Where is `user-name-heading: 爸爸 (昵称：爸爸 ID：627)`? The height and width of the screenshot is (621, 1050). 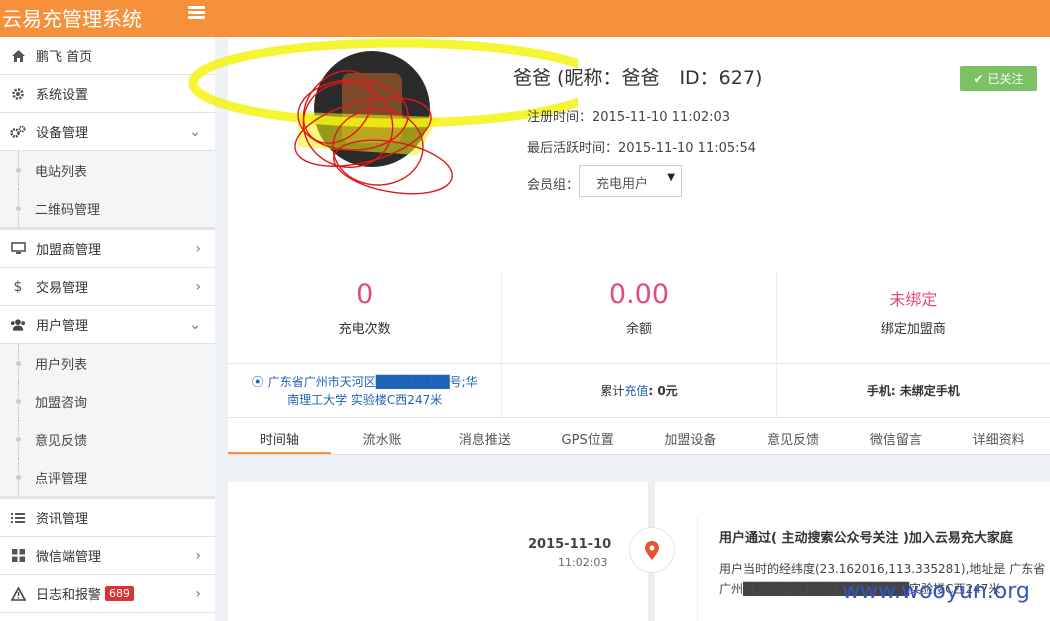
user-name-heading: 爸爸 (昵称：爸爸 ID：627) is located at coordinates (637, 76).